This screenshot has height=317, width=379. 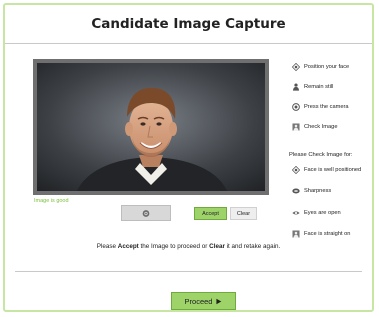 I want to click on header: Candidate Image Capture, so click(x=188, y=24).